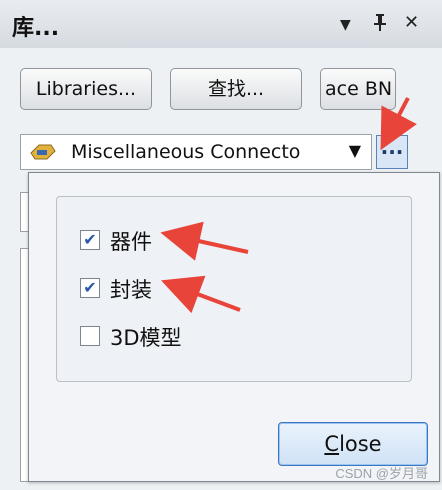 The width and height of the screenshot is (442, 490). What do you see at coordinates (90, 288) in the screenshot?
I see `footprints-checkbox: ✔` at bounding box center [90, 288].